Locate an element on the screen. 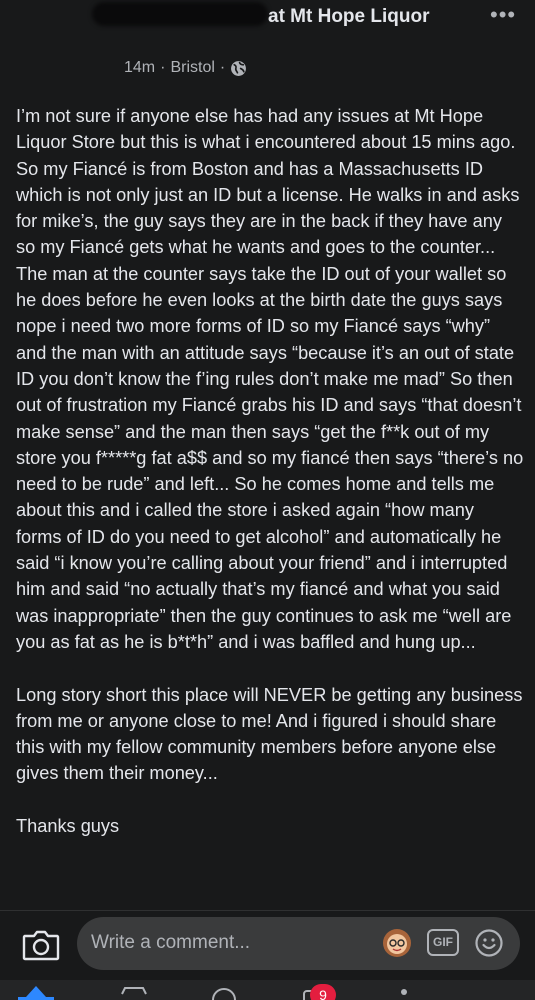 This screenshot has width=535, height=1000. post-paragraph: Thanks guys is located at coordinates (68, 826).